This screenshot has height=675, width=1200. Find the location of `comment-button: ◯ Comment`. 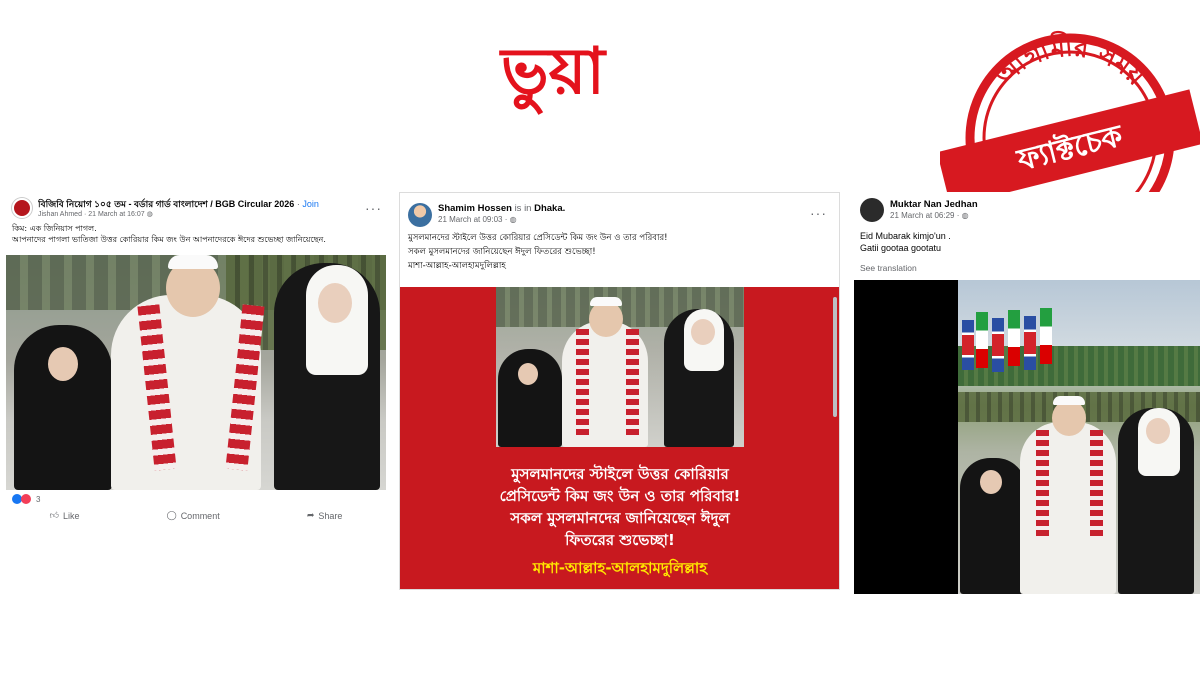

comment-button: ◯ Comment is located at coordinates (193, 515).